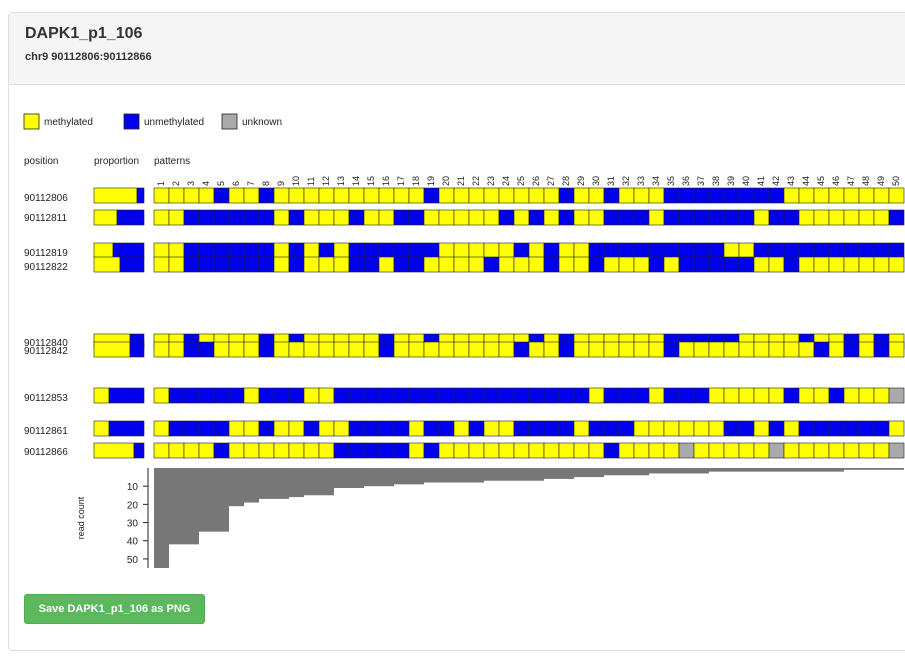  I want to click on position-label: 90112806, so click(46, 198).